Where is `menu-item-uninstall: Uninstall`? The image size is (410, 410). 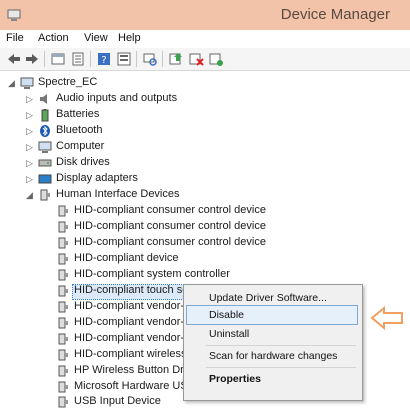 menu-item-uninstall: Uninstall is located at coordinates (229, 334).